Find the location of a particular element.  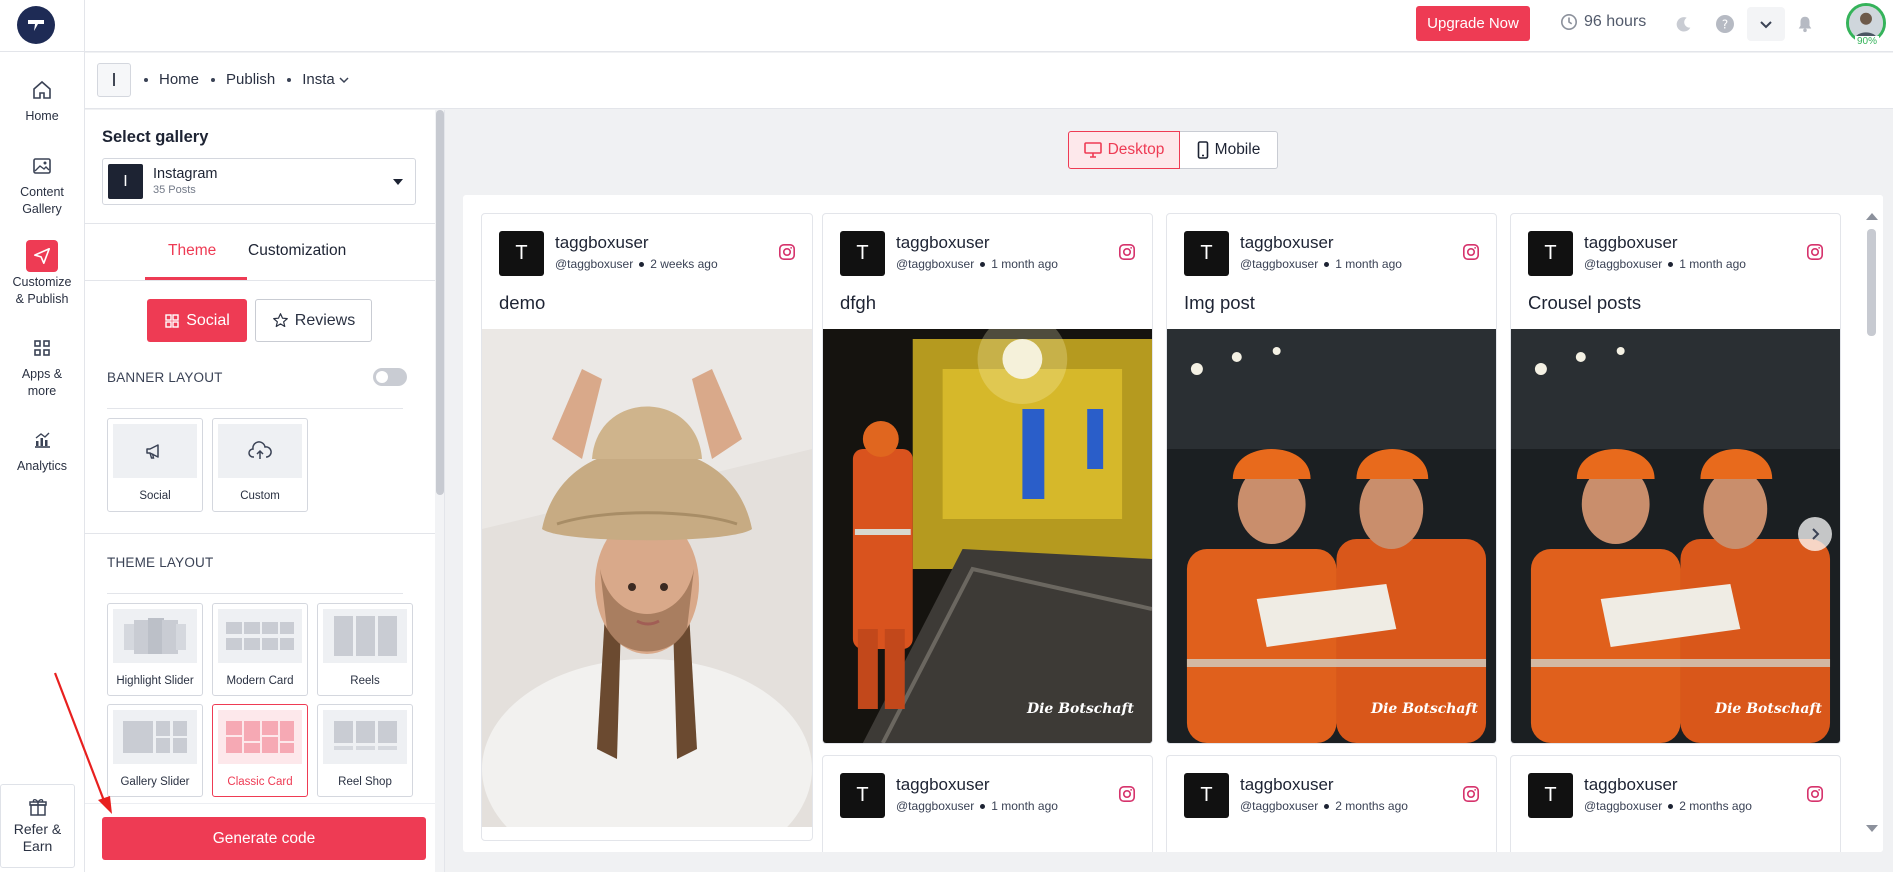

theme-tile-label: Reel Shop is located at coordinates (365, 782).